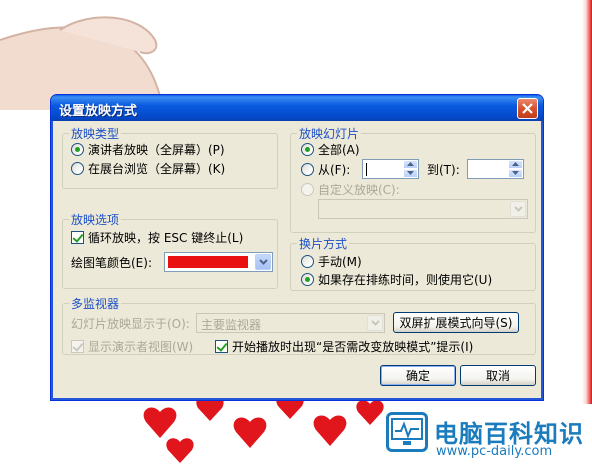 The height and width of the screenshot is (466, 592). I want to click on display-on-dropdown, so click(375, 323).